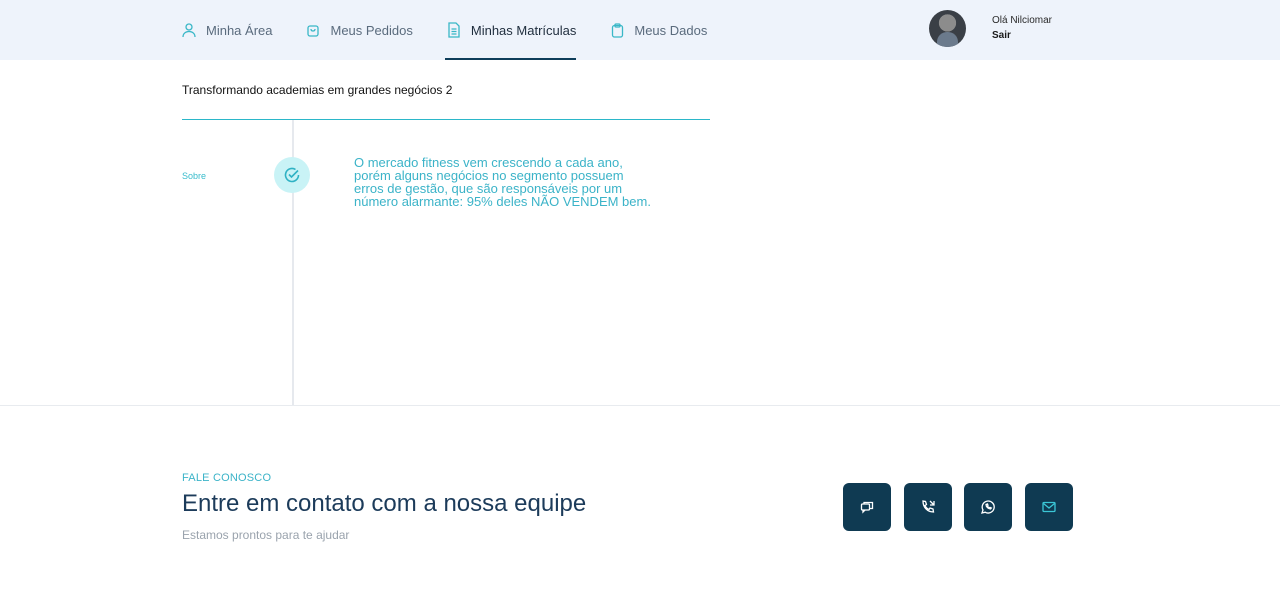 The image size is (1280, 603). I want to click on phone-button, so click(927, 507).